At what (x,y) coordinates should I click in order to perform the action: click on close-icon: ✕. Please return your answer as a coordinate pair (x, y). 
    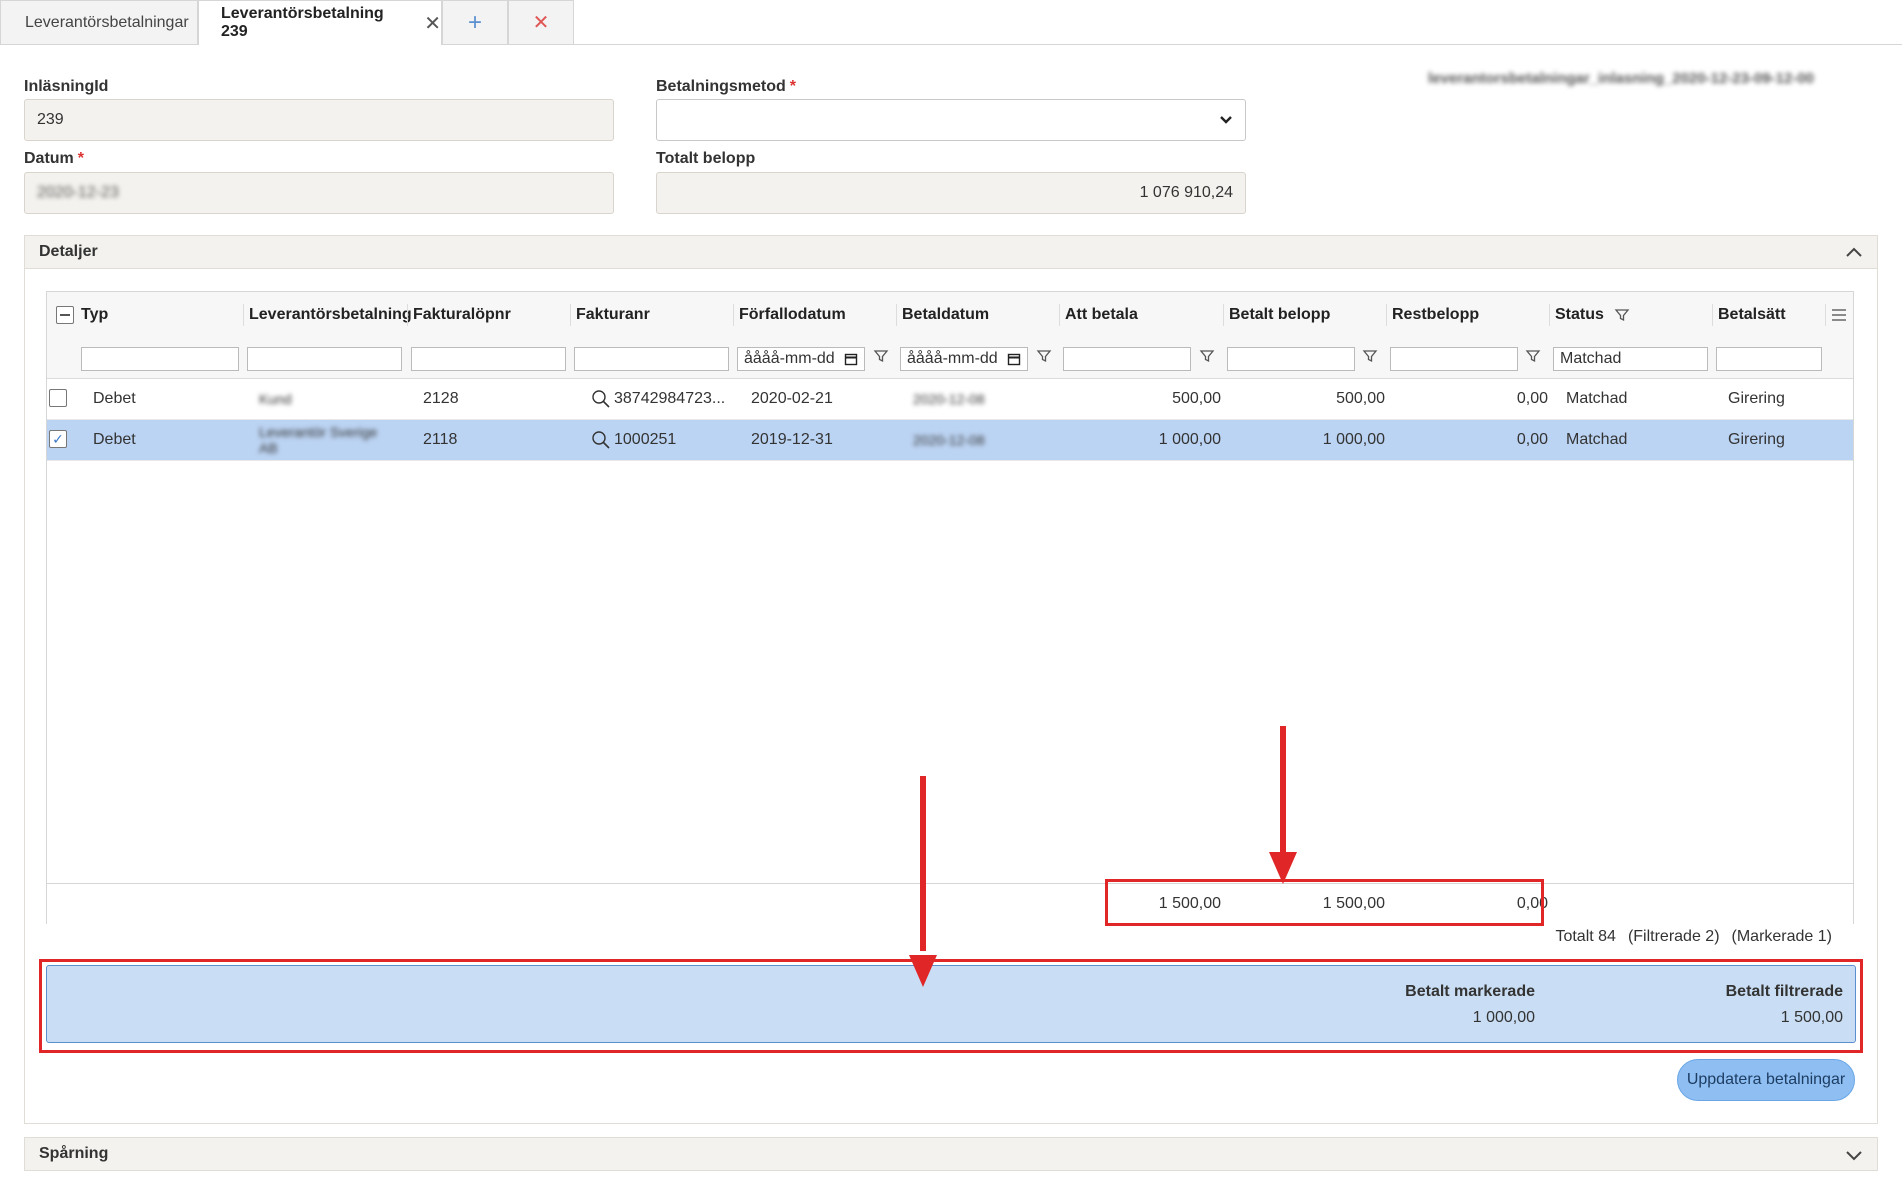
    Looking at the image, I should click on (432, 23).